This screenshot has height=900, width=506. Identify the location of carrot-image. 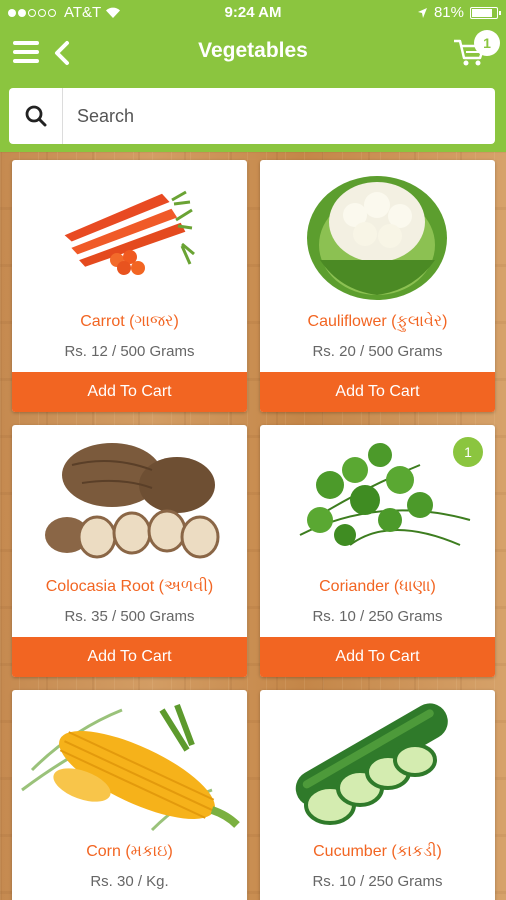
(129, 232).